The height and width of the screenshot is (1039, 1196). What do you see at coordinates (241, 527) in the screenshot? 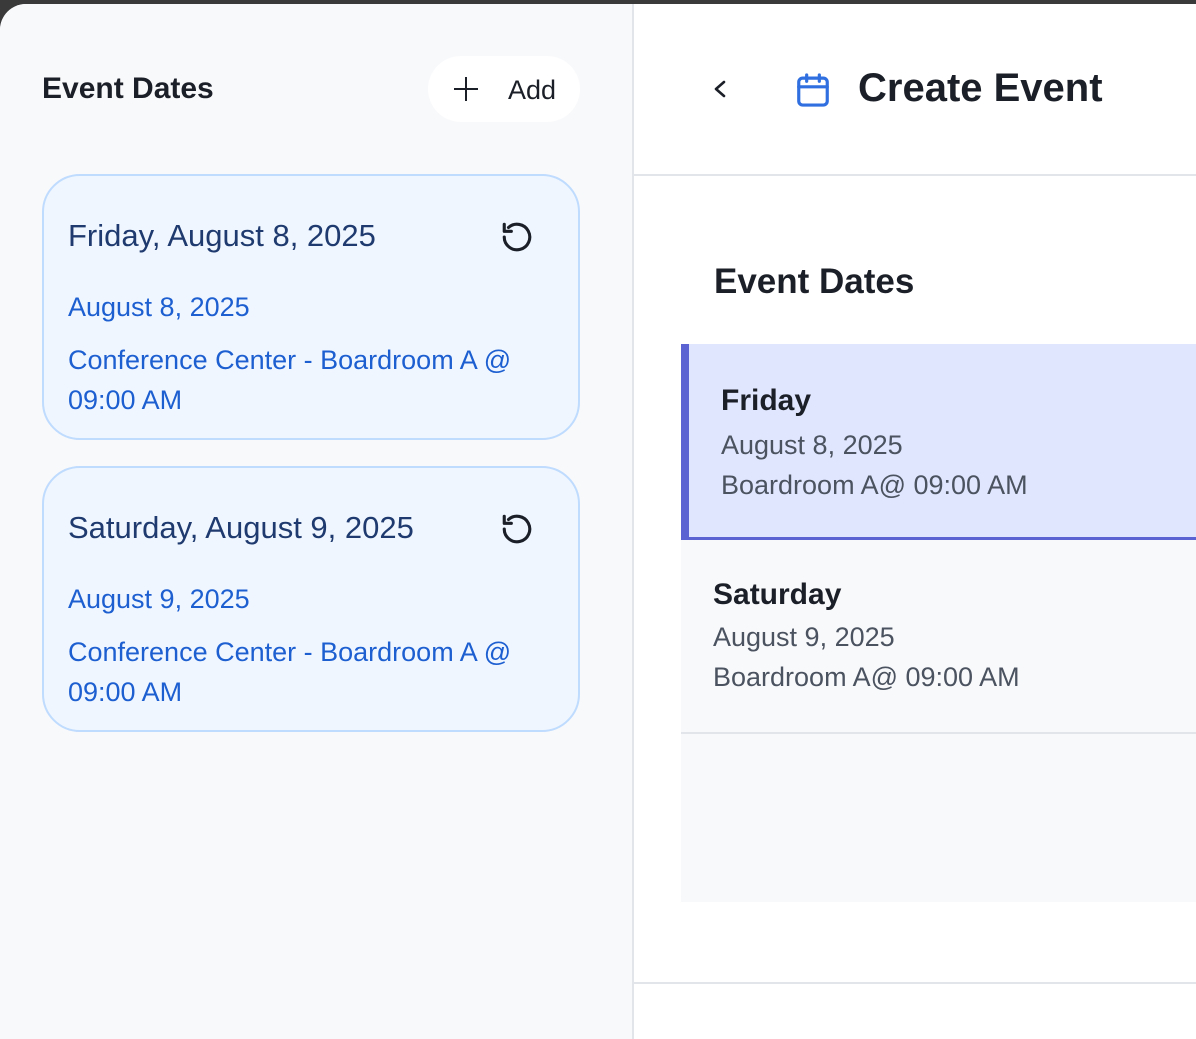
I see `date-card-title: Saturday, August 9, 2025` at bounding box center [241, 527].